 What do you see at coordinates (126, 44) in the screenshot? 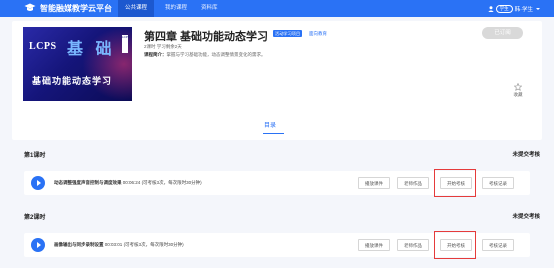
I see `cover-badge: LCPS` at bounding box center [126, 44].